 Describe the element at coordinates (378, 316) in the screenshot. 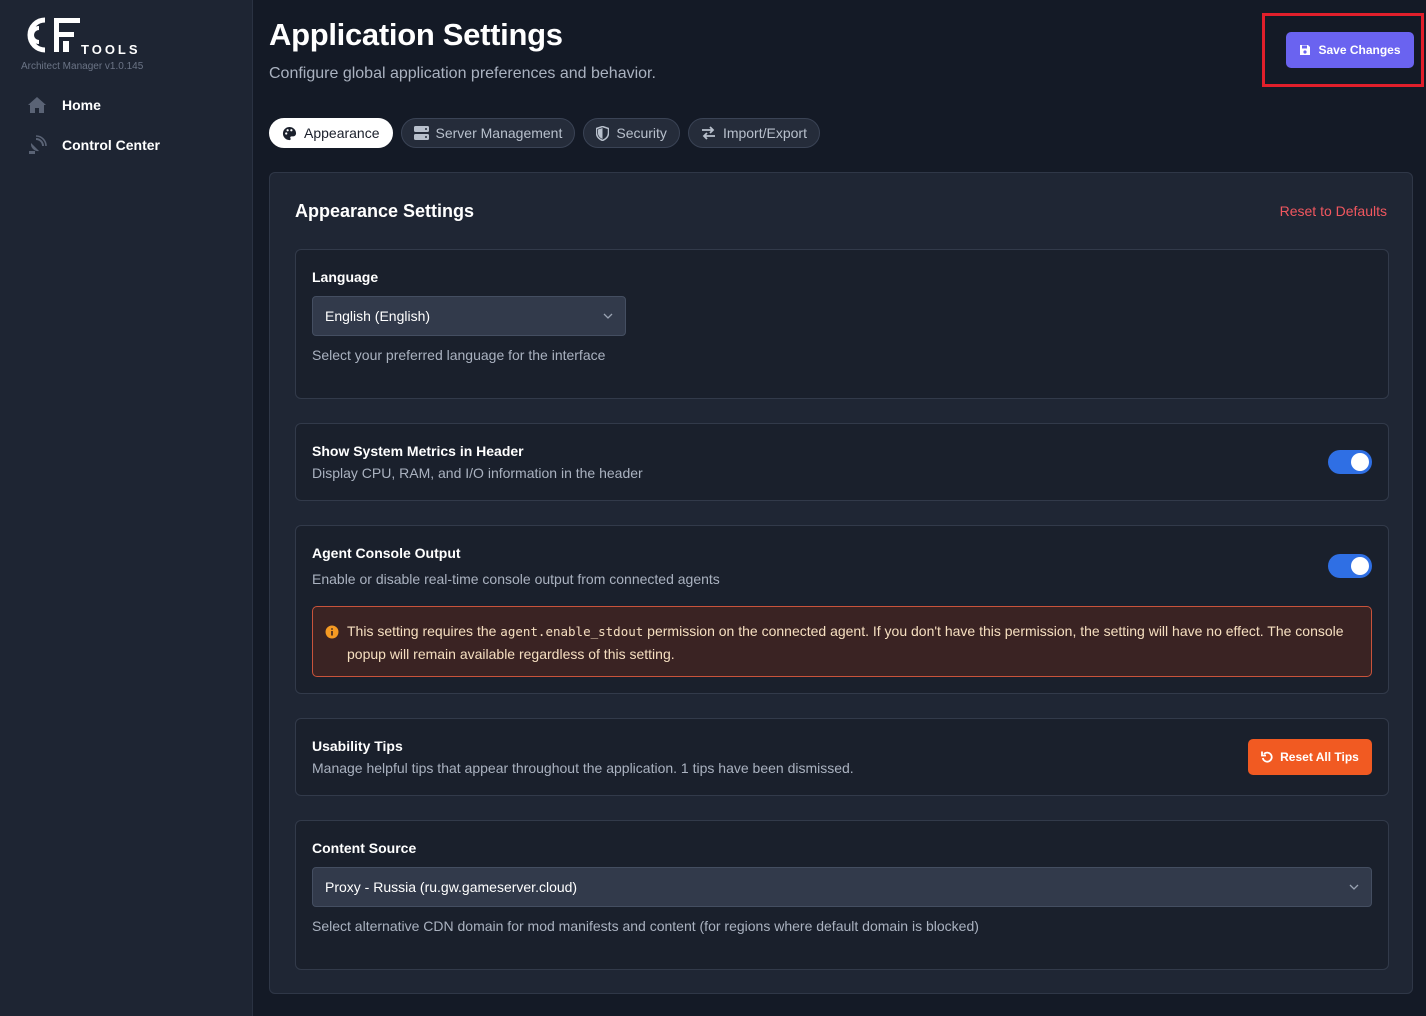

I see `language-select-value: English (English)` at that location.